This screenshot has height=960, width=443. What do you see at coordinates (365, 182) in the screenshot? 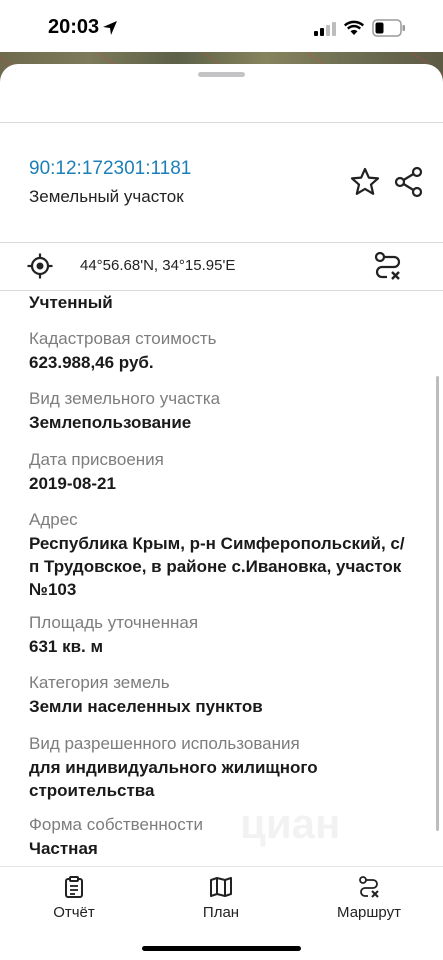
I see `favorite-star-icon` at bounding box center [365, 182].